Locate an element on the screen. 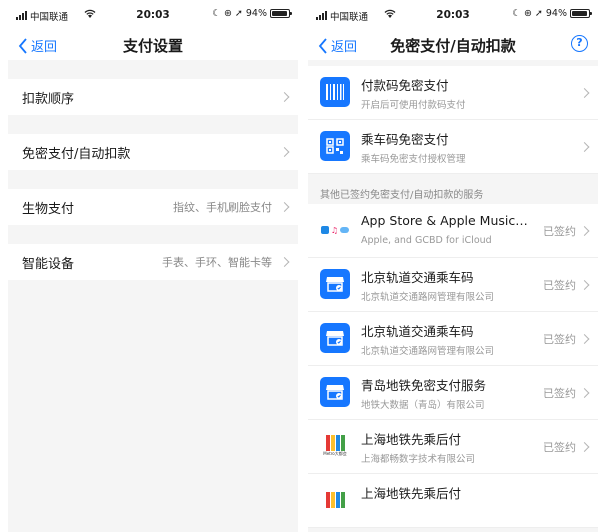 The image size is (606, 532). apple-services-icon: ♫ is located at coordinates (335, 230).